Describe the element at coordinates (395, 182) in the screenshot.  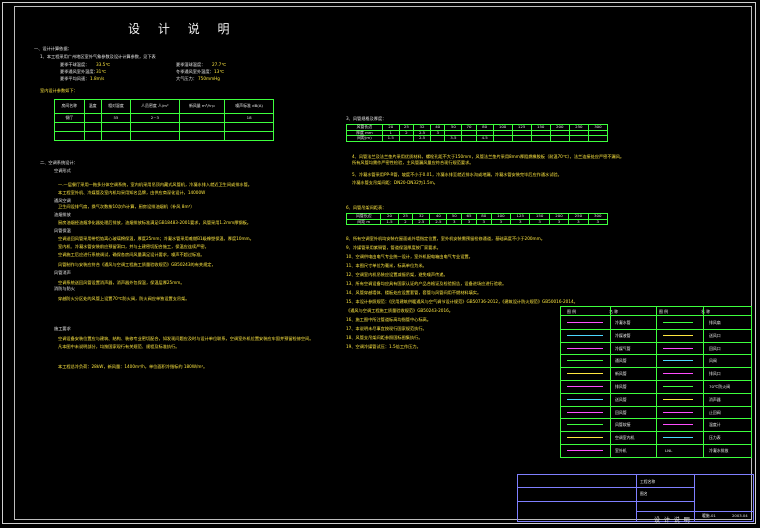
I see `note-line: 冷凝水管支吊架间距：DN20-DN32为1.5m。` at that location.